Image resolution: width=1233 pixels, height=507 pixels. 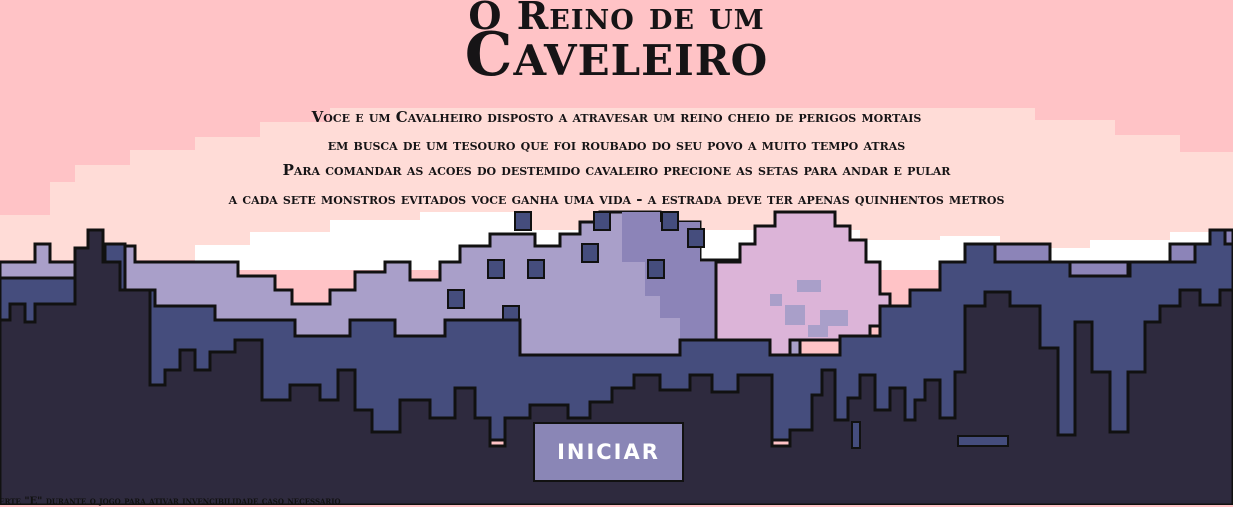 What do you see at coordinates (856, 435) in the screenshot?
I see `near-city-post` at bounding box center [856, 435].